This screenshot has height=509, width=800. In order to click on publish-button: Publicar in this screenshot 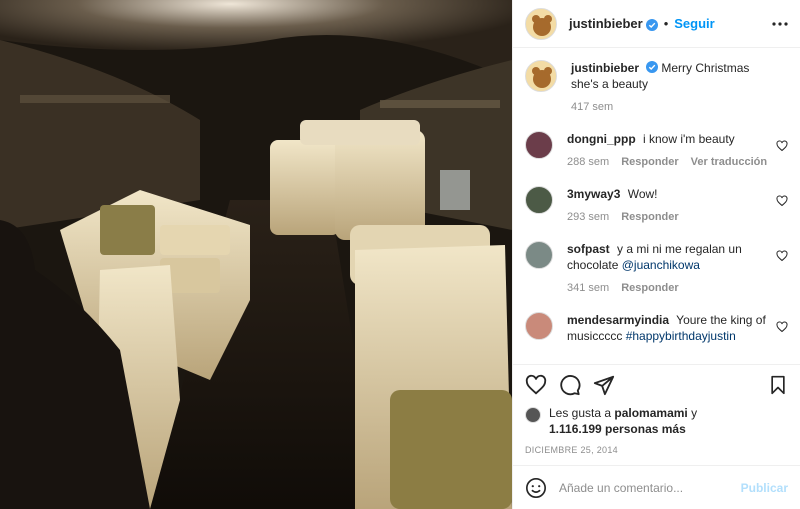, I will do `click(764, 488)`.